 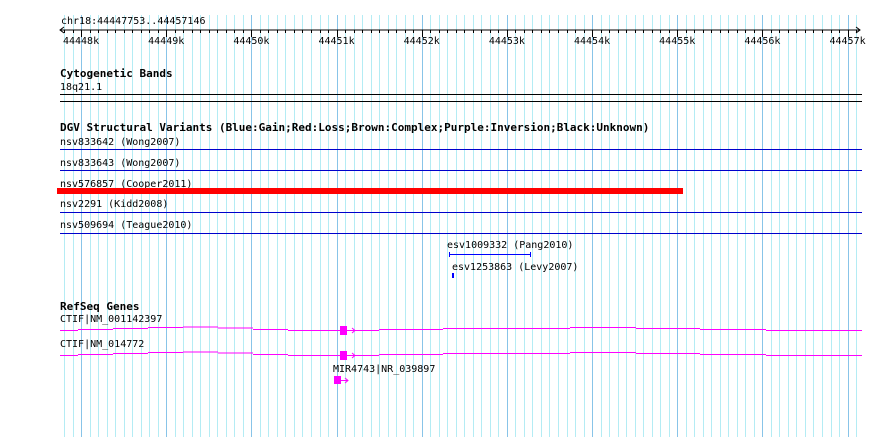 What do you see at coordinates (81, 41) in the screenshot?
I see `tick-label: 44448k` at bounding box center [81, 41].